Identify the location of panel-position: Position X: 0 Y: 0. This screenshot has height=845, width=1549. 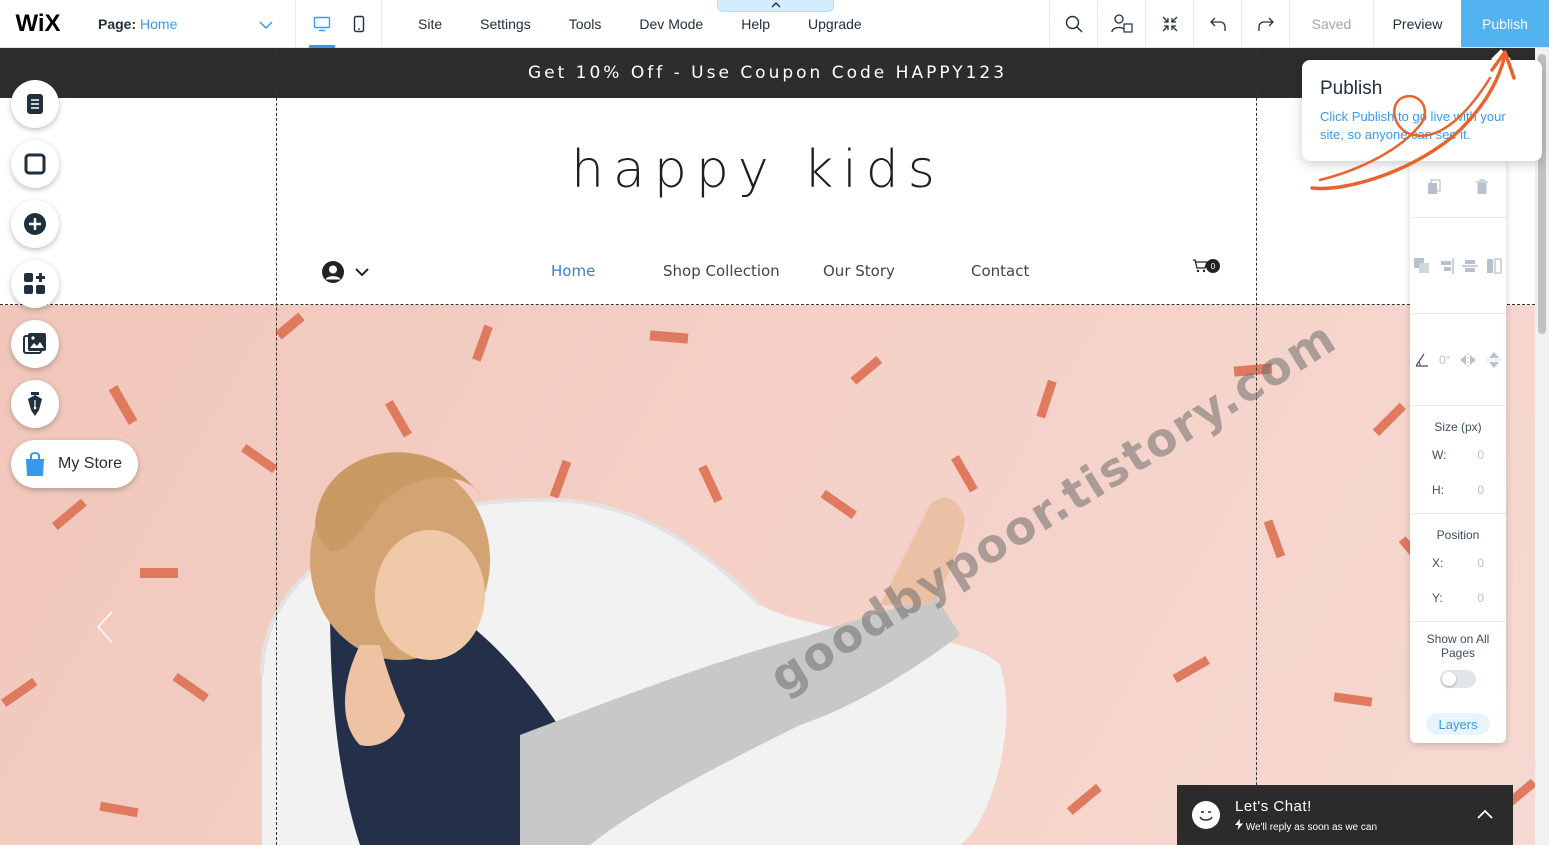
(1458, 568).